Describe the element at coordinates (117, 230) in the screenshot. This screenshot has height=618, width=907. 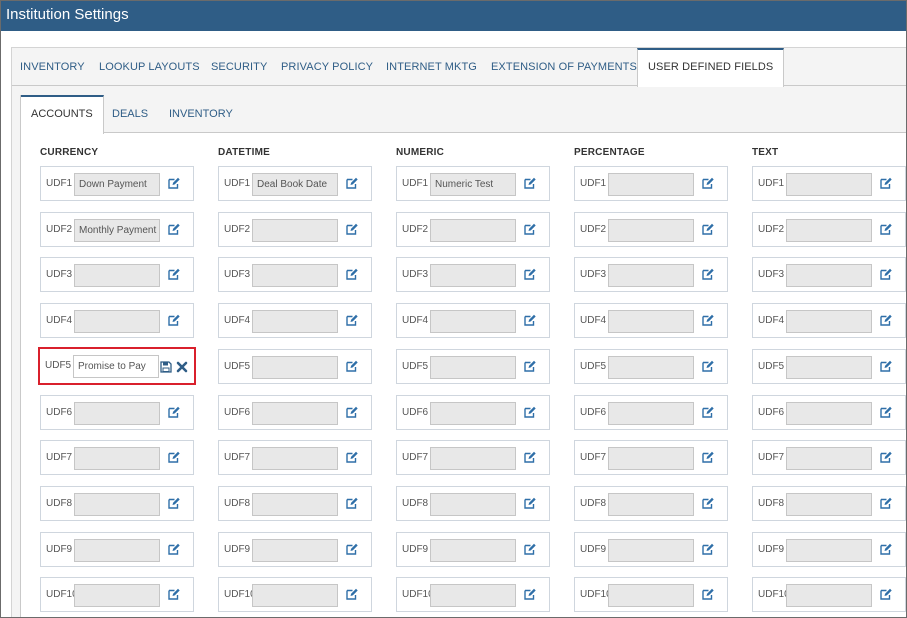
I see `udf-name-input: Monthly Payment` at that location.